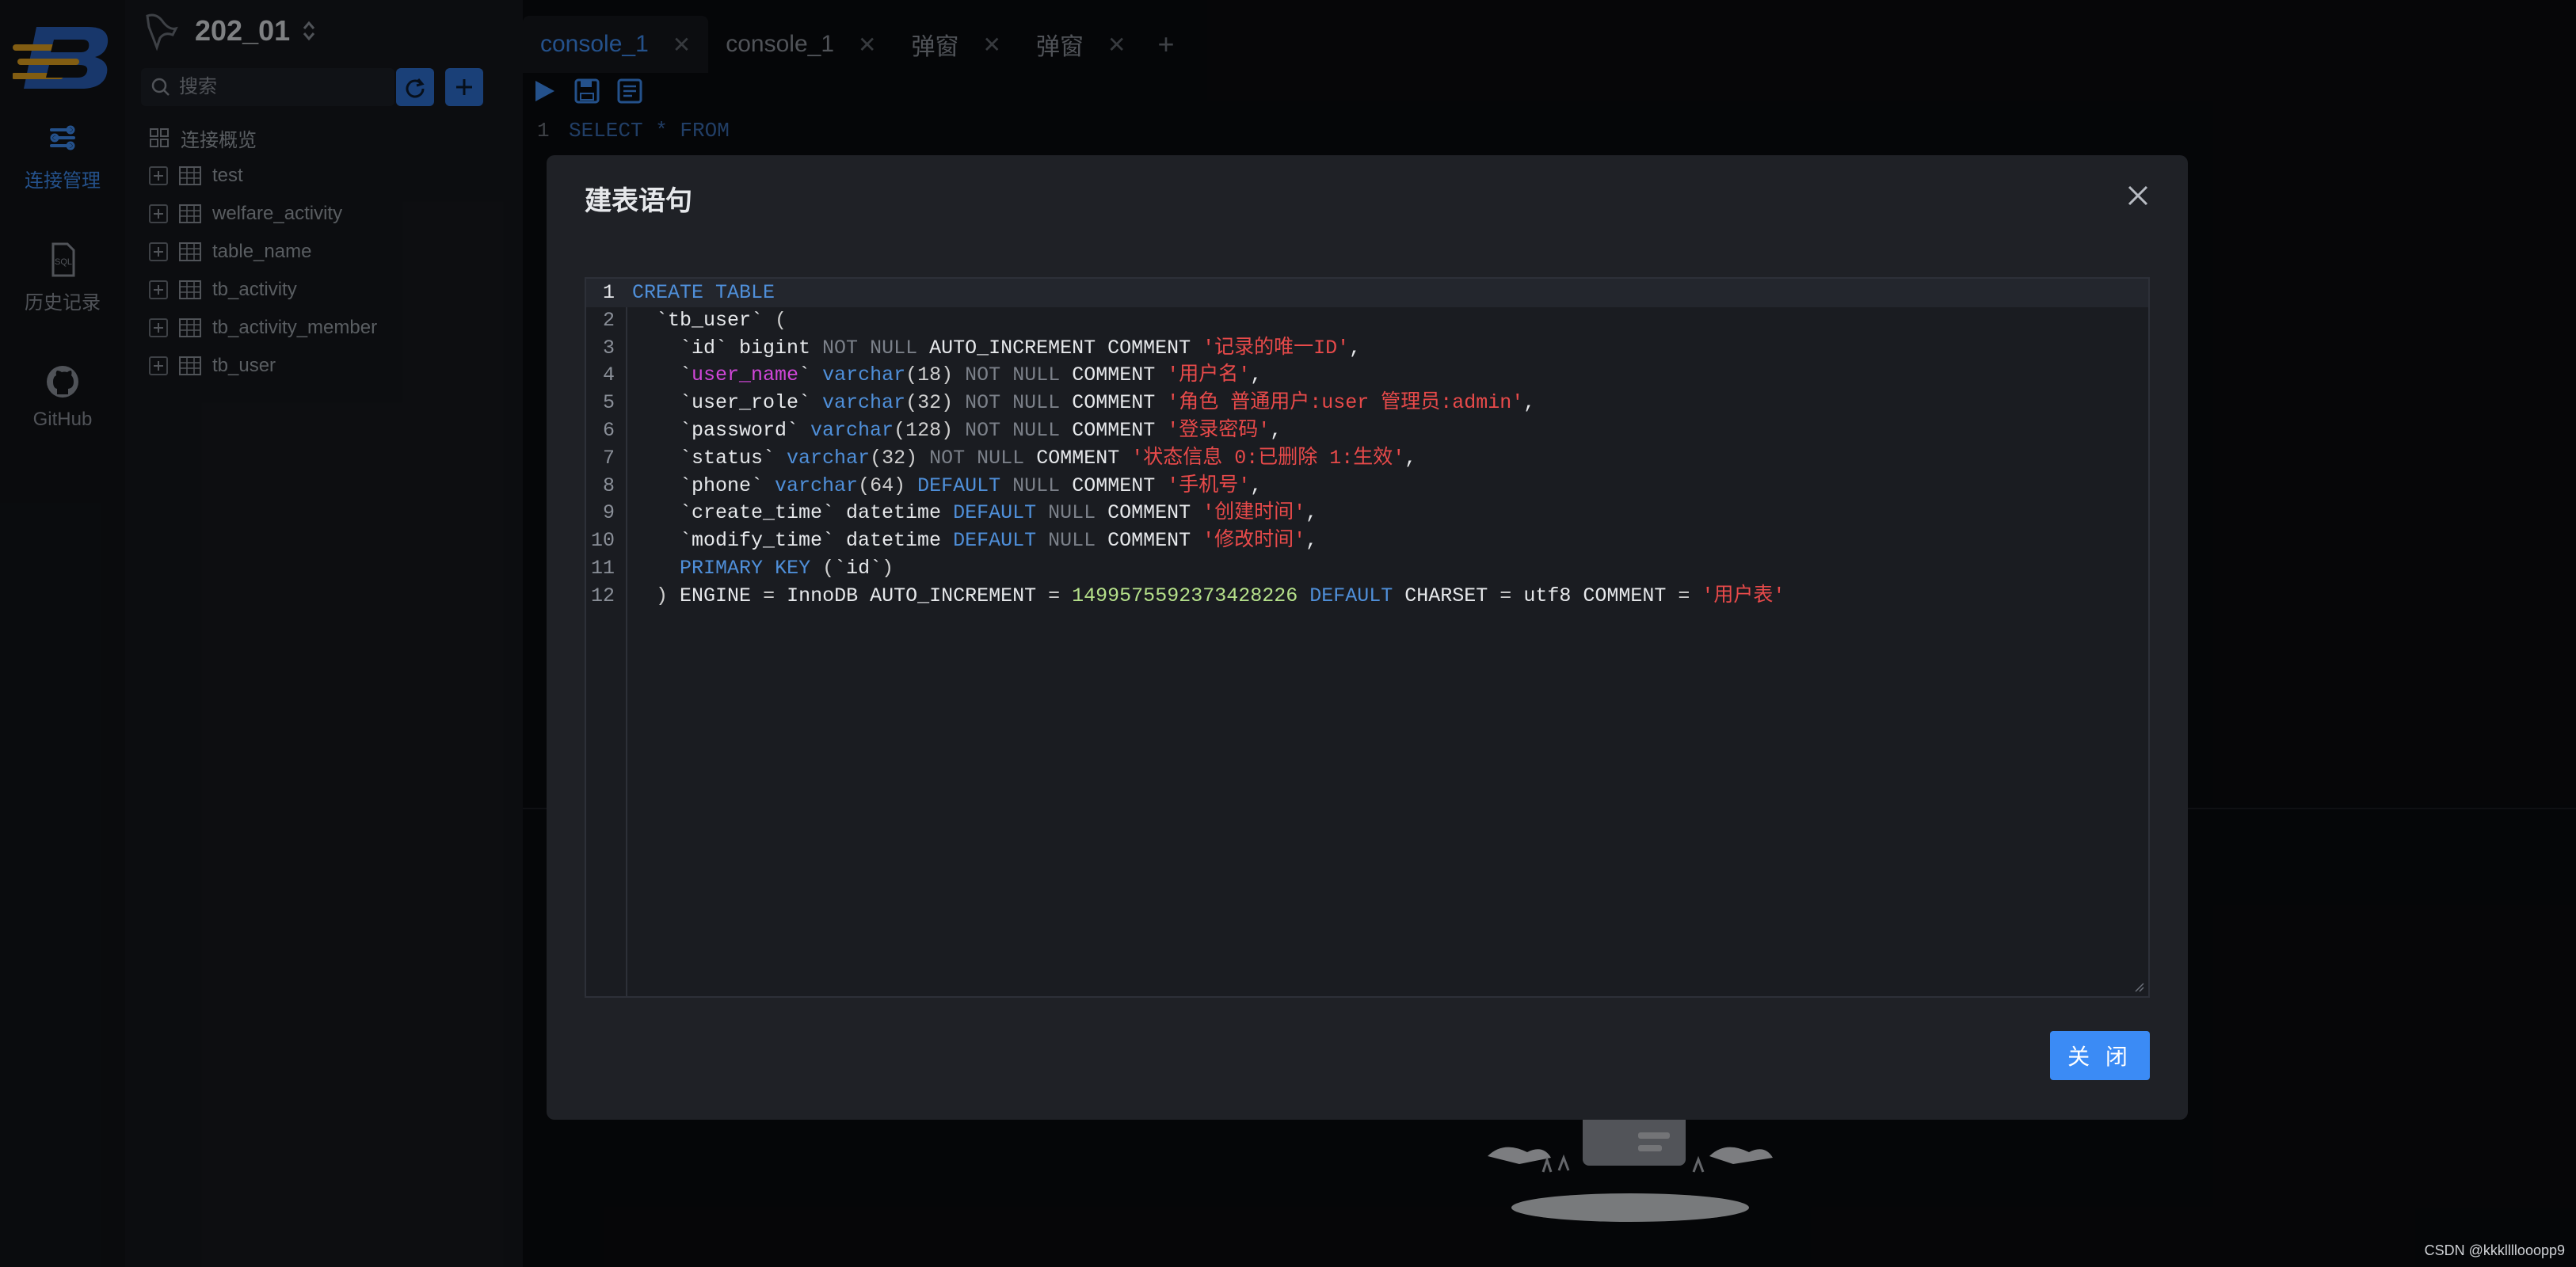 The width and height of the screenshot is (2576, 1267). Describe the element at coordinates (2138, 195) in the screenshot. I see `close-icon` at that location.